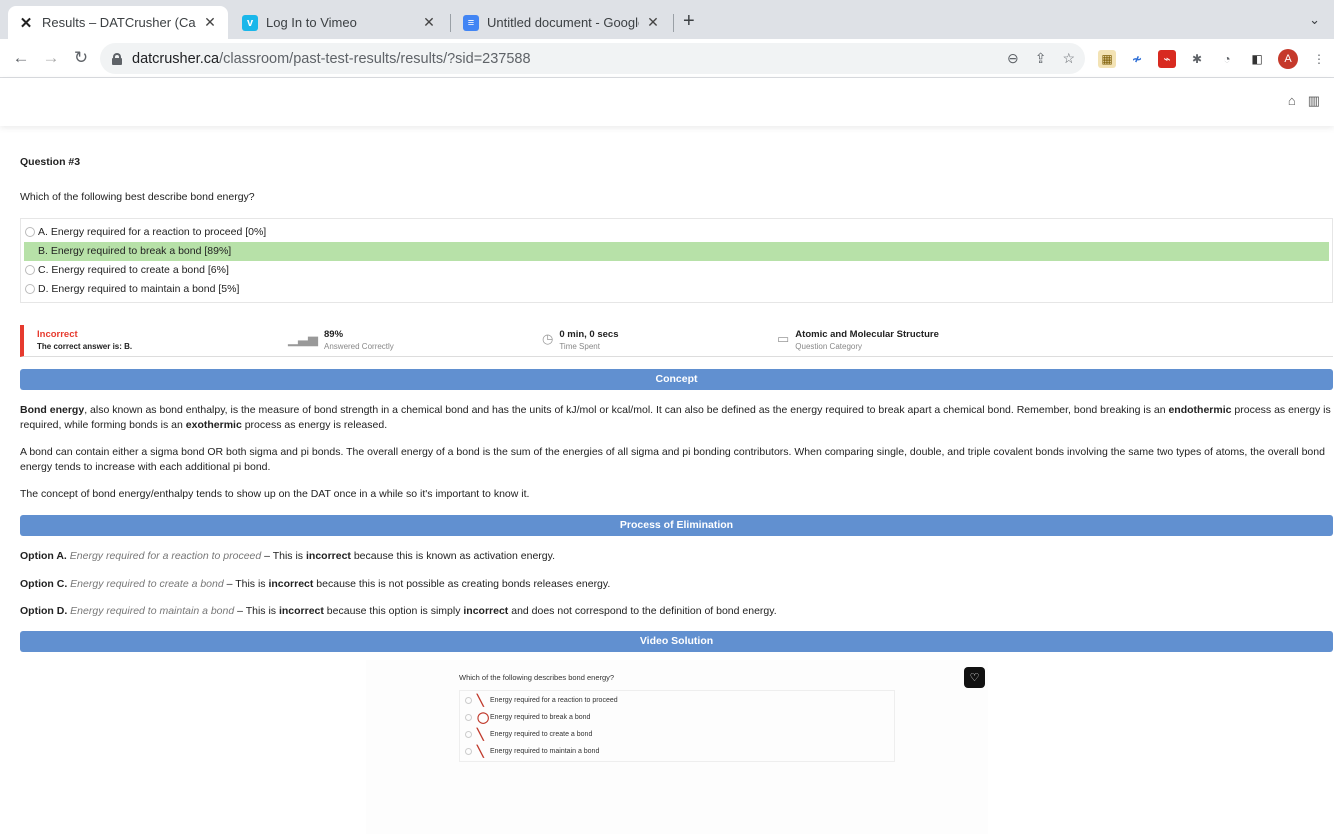 The image size is (1334, 834). I want to click on tab-google-docs: ≡ Untitled document - Google Do ✕, so click(562, 22).